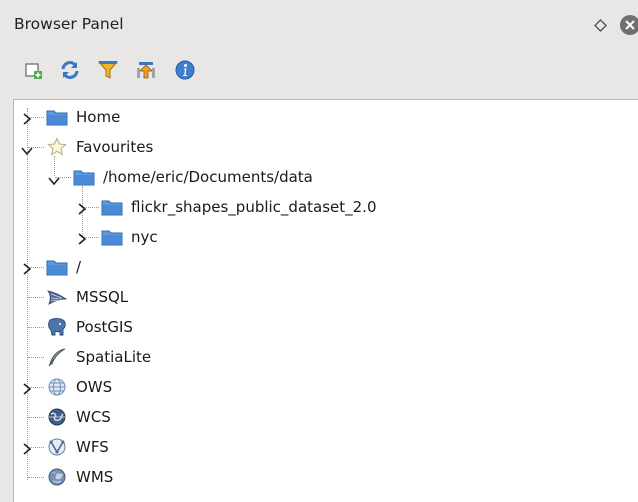 This screenshot has width=638, height=502. Describe the element at coordinates (79, 267) in the screenshot. I see `tree-item-label: /` at that location.